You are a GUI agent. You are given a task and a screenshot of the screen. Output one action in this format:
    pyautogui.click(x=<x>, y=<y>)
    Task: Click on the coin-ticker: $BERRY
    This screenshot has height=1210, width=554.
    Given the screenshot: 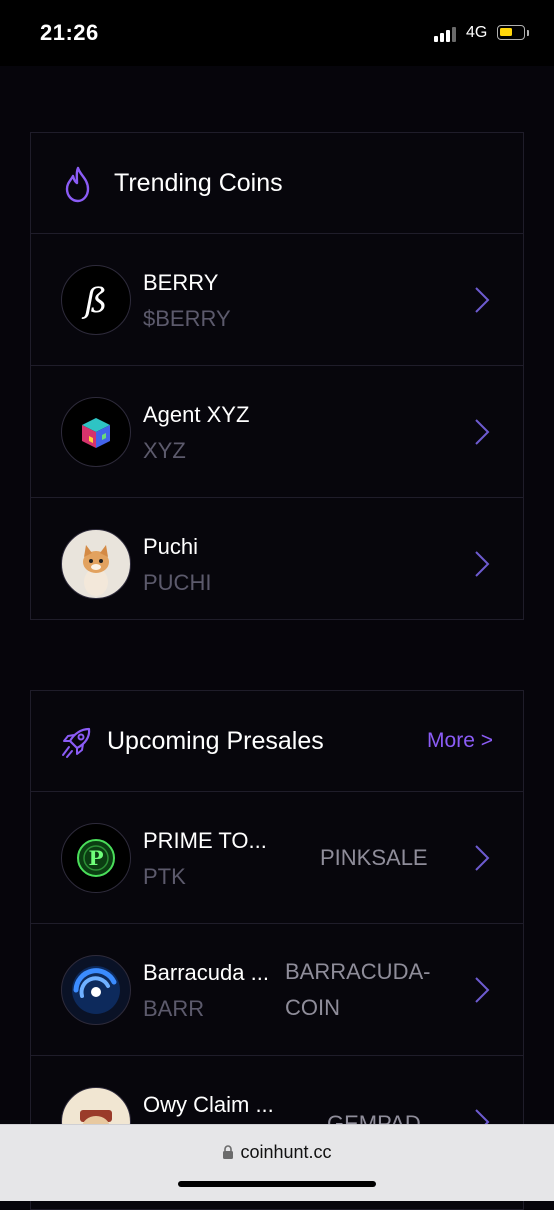 What is the action you would take?
    pyautogui.click(x=187, y=318)
    